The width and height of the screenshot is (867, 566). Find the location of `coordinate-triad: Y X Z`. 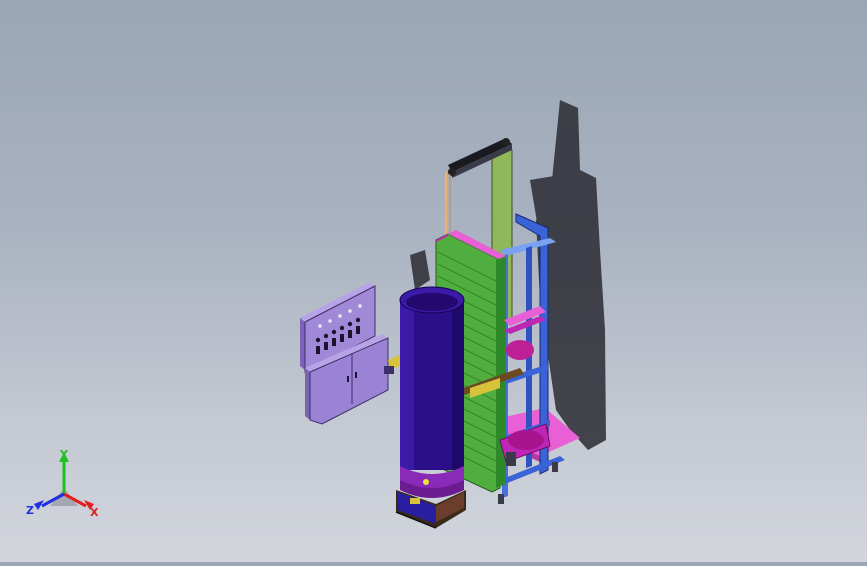

coordinate-triad: Y X Z is located at coordinates (64, 486).